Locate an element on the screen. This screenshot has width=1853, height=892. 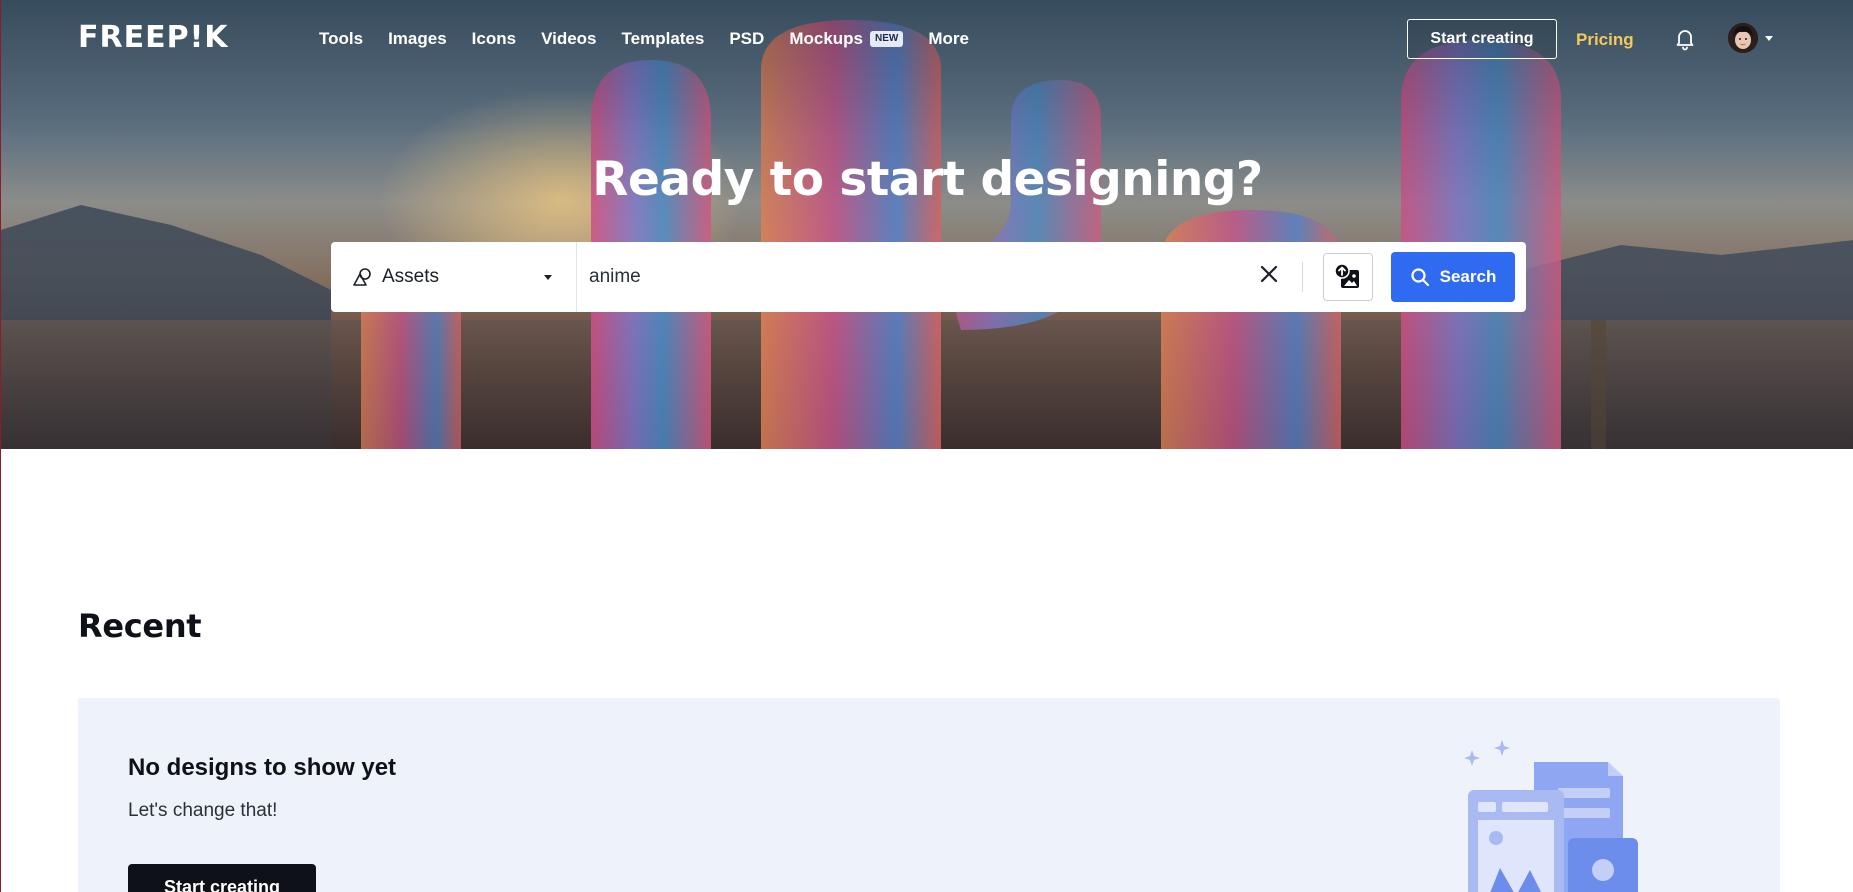
nav-link-label: More is located at coordinates (948, 38).